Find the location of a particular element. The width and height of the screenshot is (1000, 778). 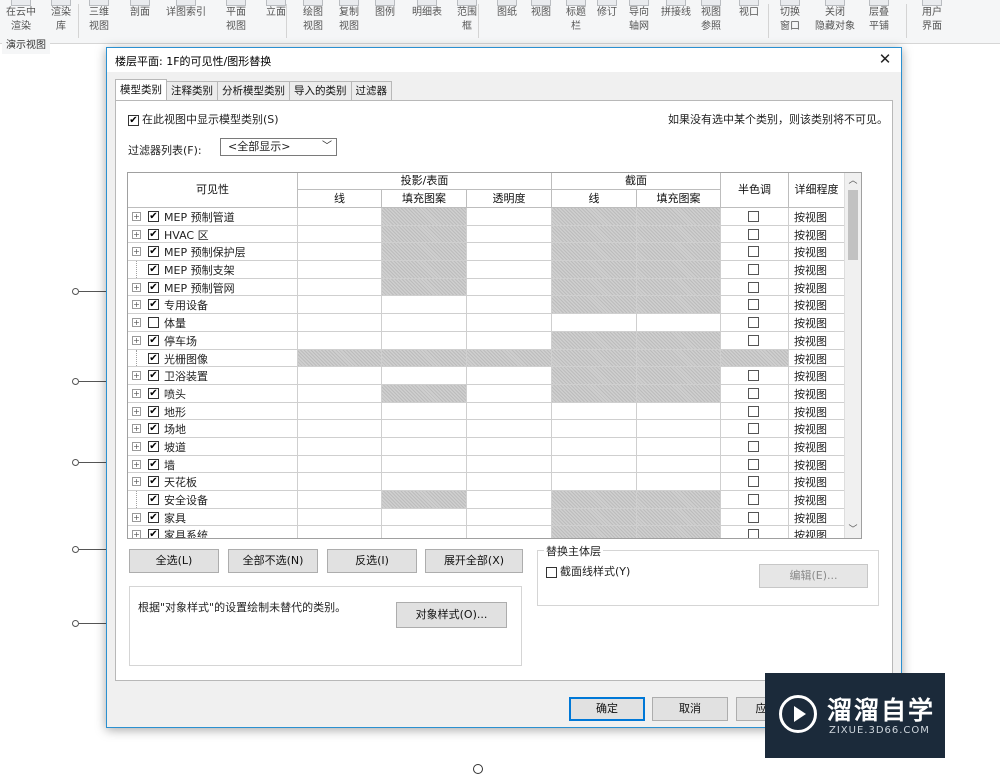

cut-line-styles-row: 截面线样式(Y) is located at coordinates (588, 571).